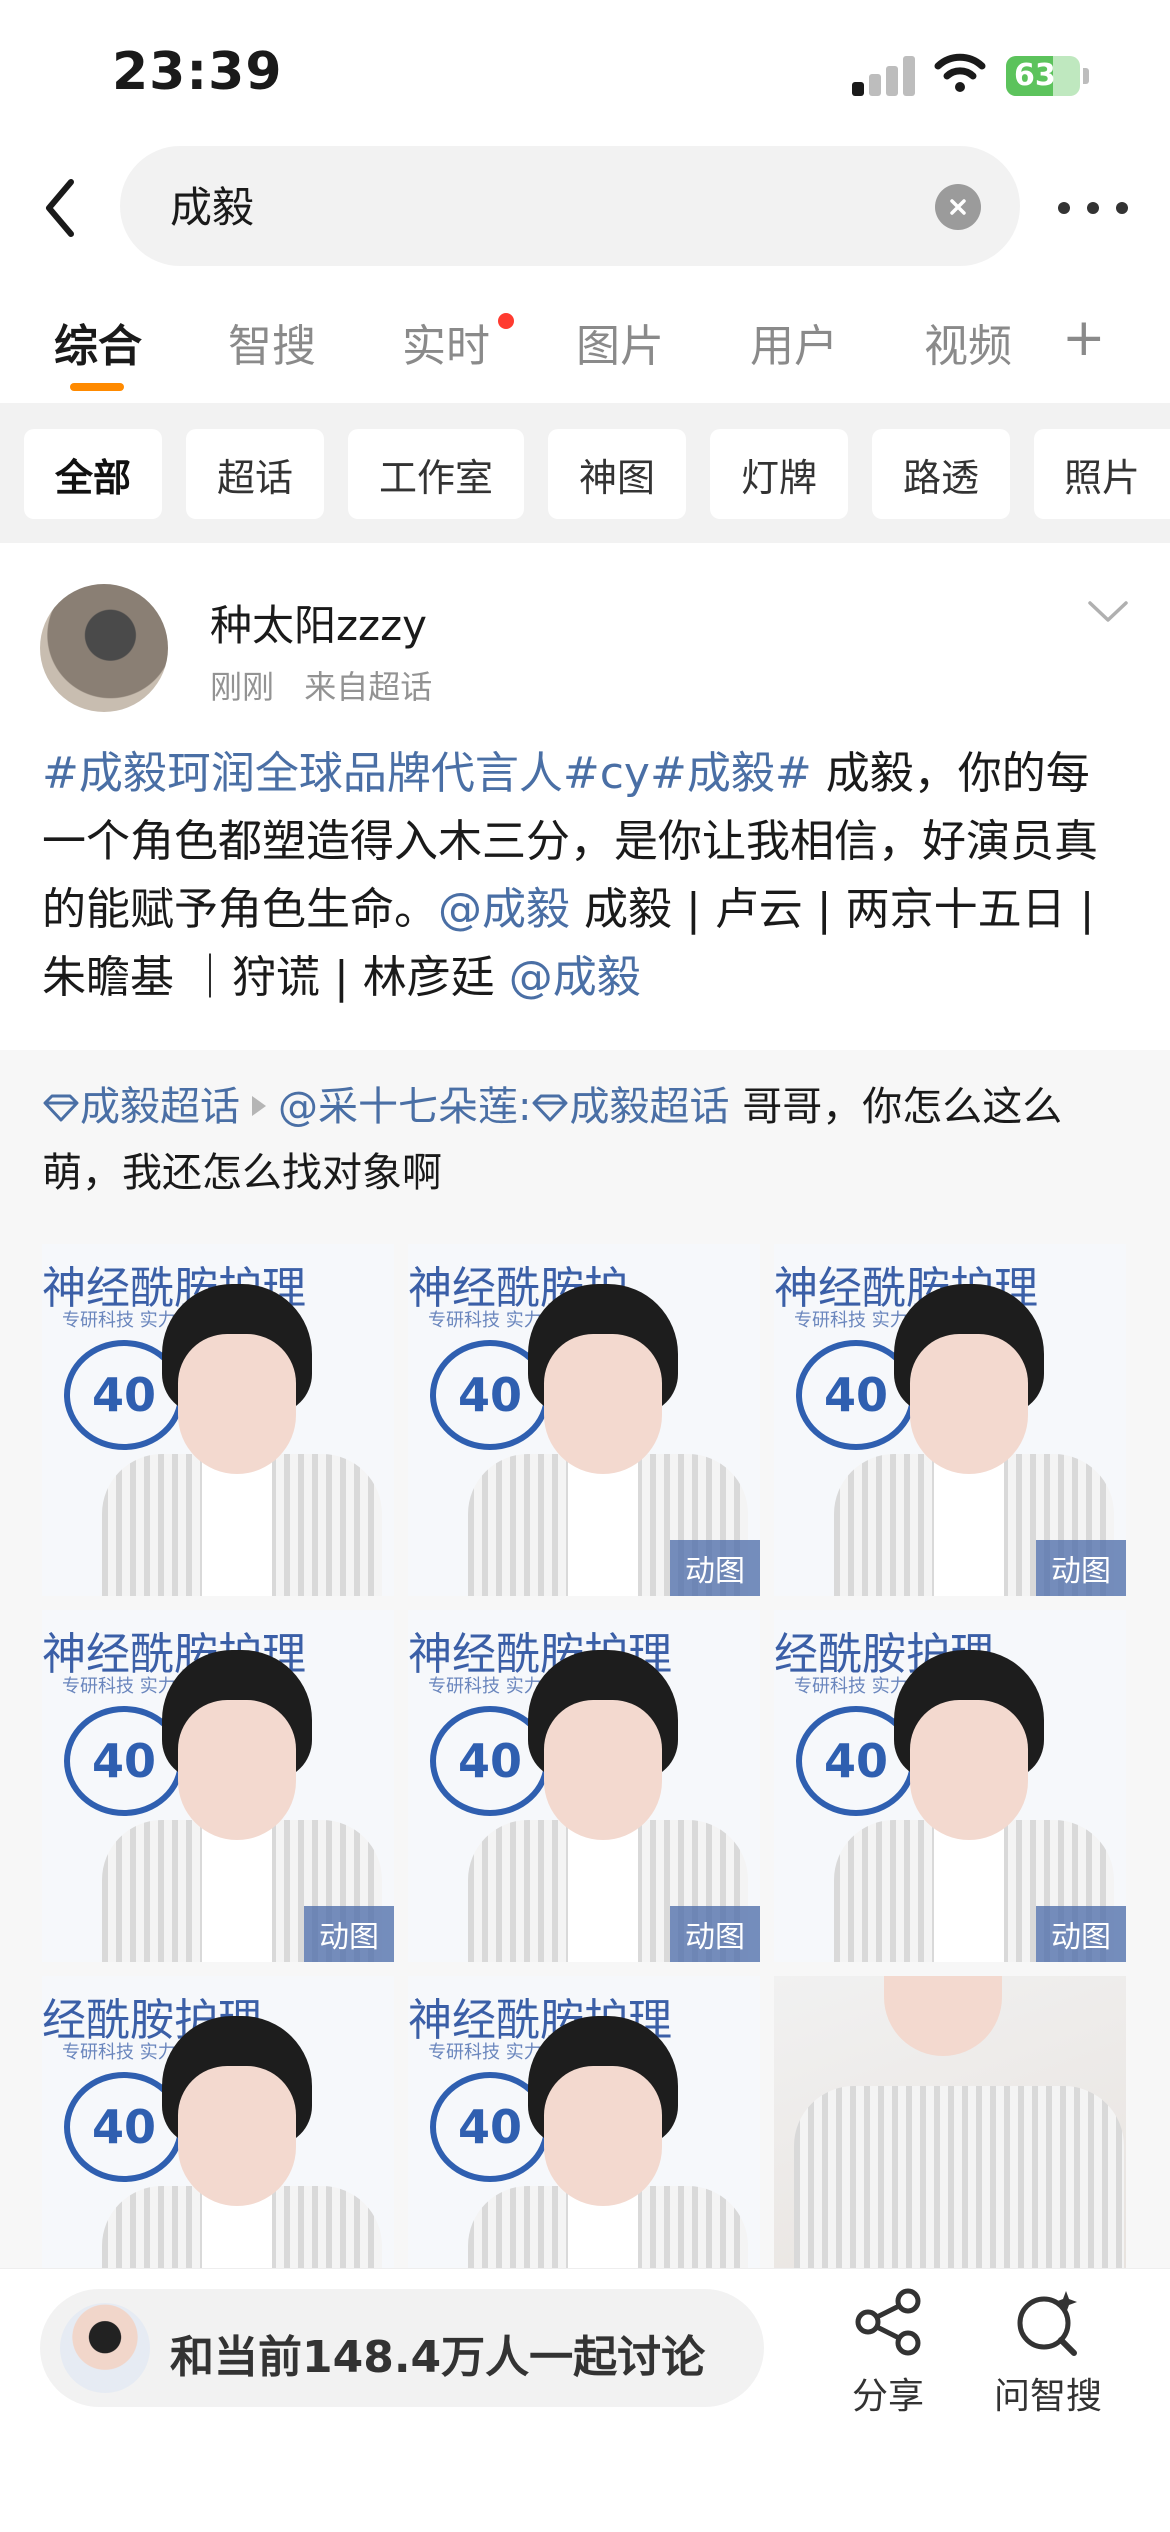  I want to click on chip-best-pics: 神图, so click(617, 474).